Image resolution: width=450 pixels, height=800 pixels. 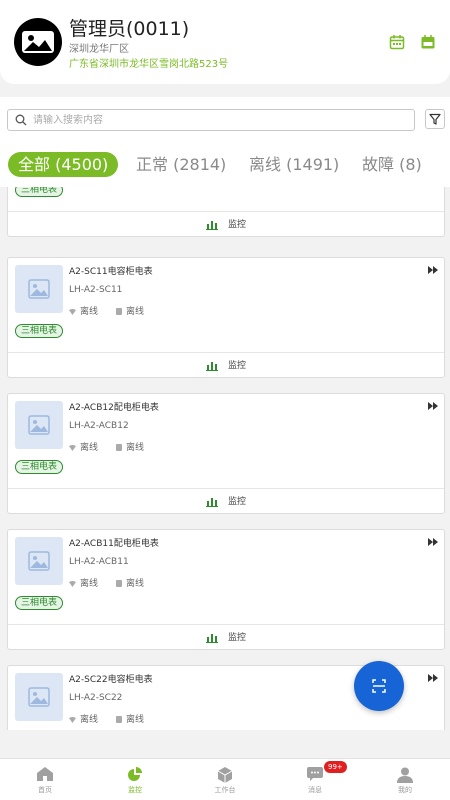 I want to click on tab-fault: 故障 (8), so click(x=392, y=164).